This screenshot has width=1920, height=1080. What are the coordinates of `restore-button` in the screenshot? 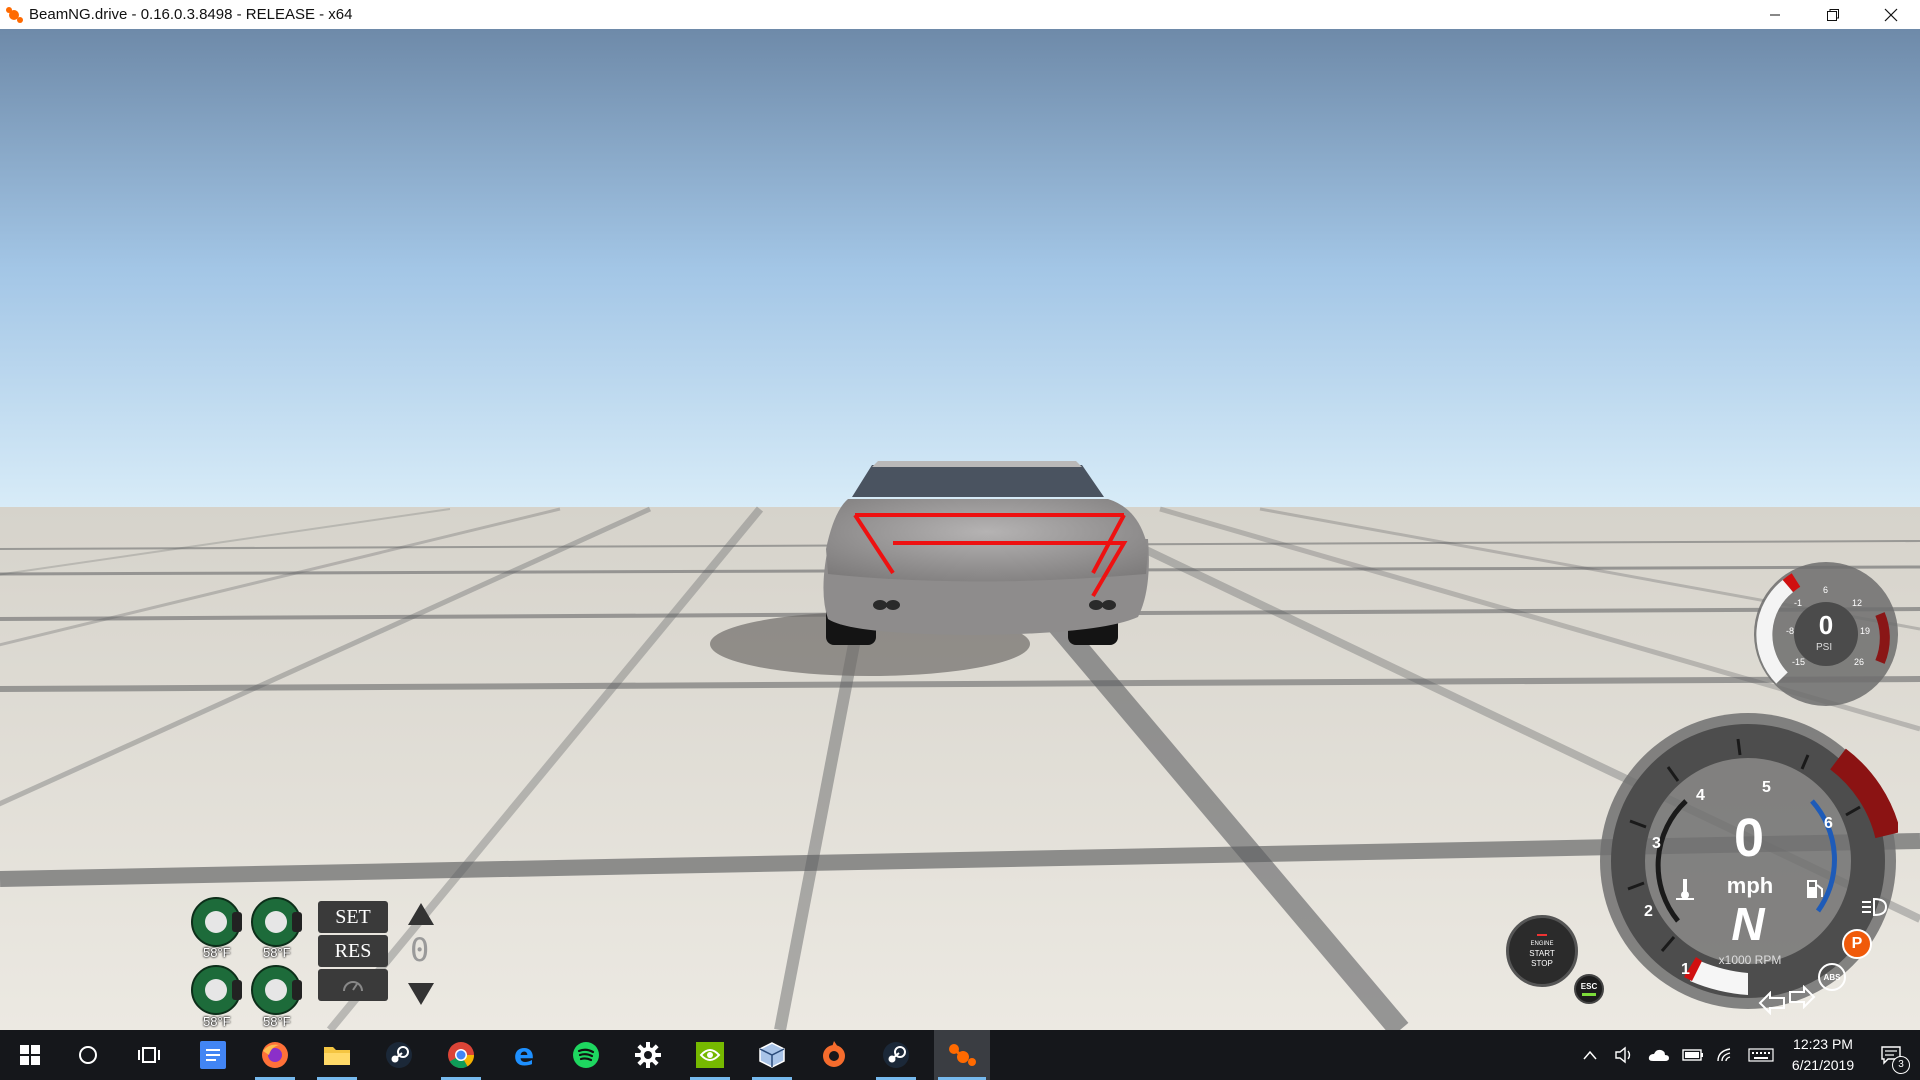 It's located at (1833, 14).